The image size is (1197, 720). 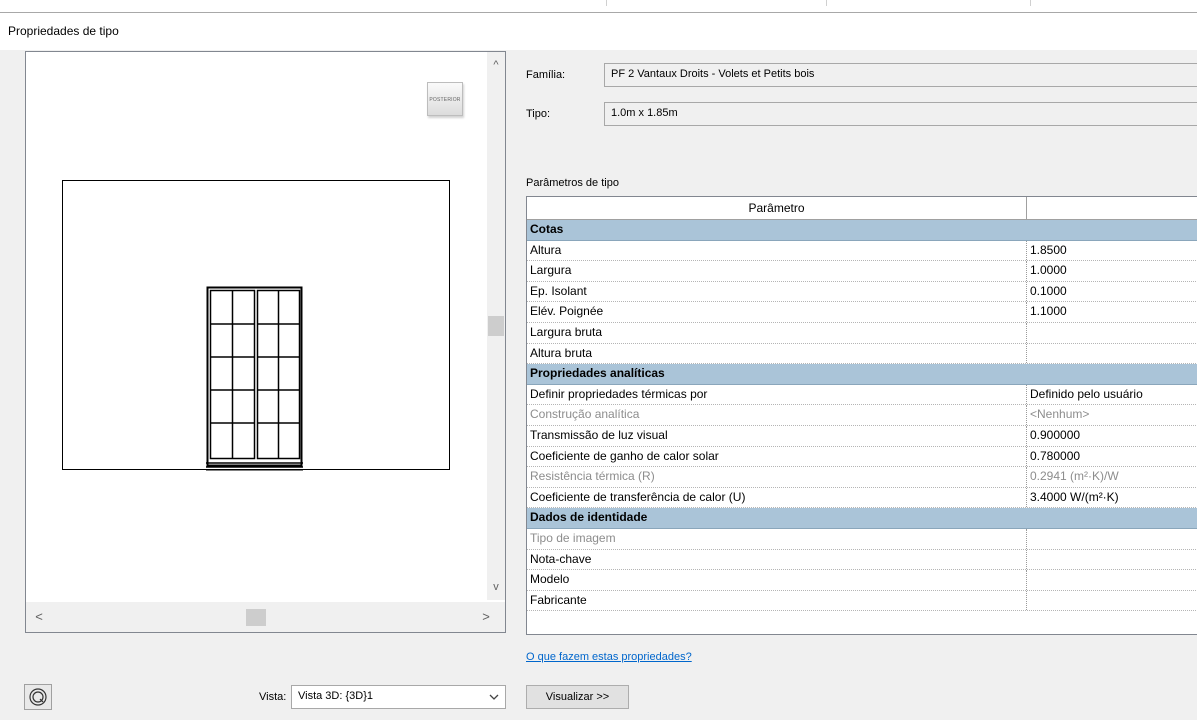 I want to click on table-group-header: Cotas, so click(x=862, y=230).